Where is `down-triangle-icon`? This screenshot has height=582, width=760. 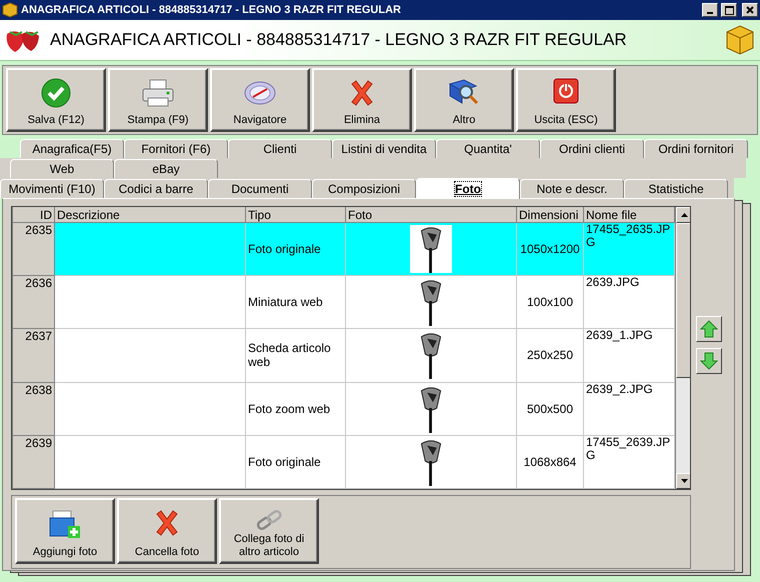 down-triangle-icon is located at coordinates (684, 481).